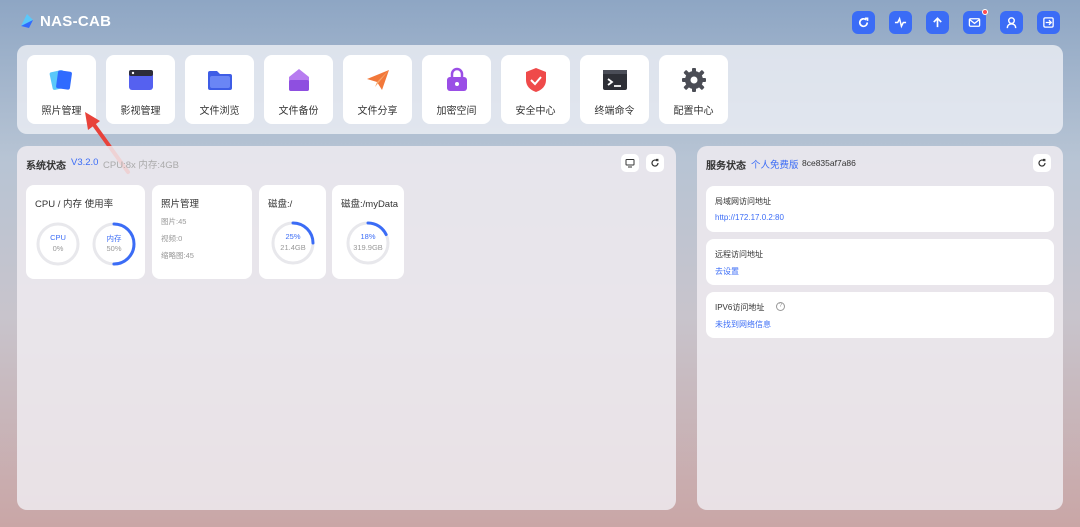 This screenshot has width=1080, height=527. I want to click on row-title: 局域网访问地址, so click(743, 201).